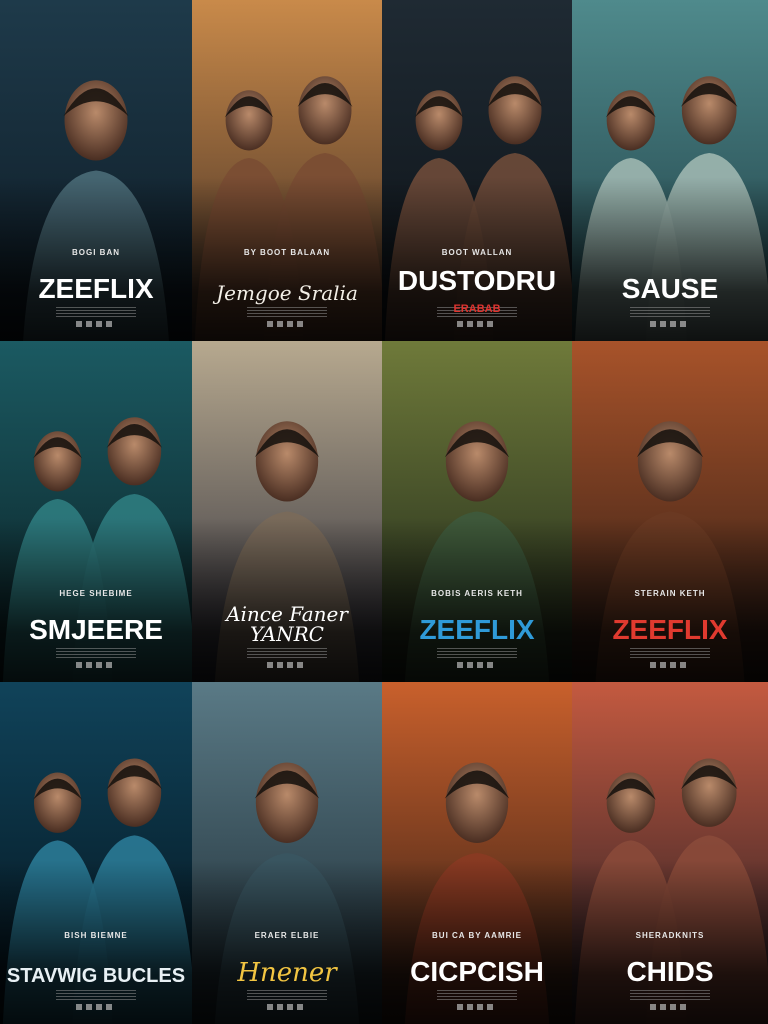 The image size is (768, 1024). I want to click on movie-poster-9: BISH BIEMNE STAVWIG BUCLES, so click(96, 853).